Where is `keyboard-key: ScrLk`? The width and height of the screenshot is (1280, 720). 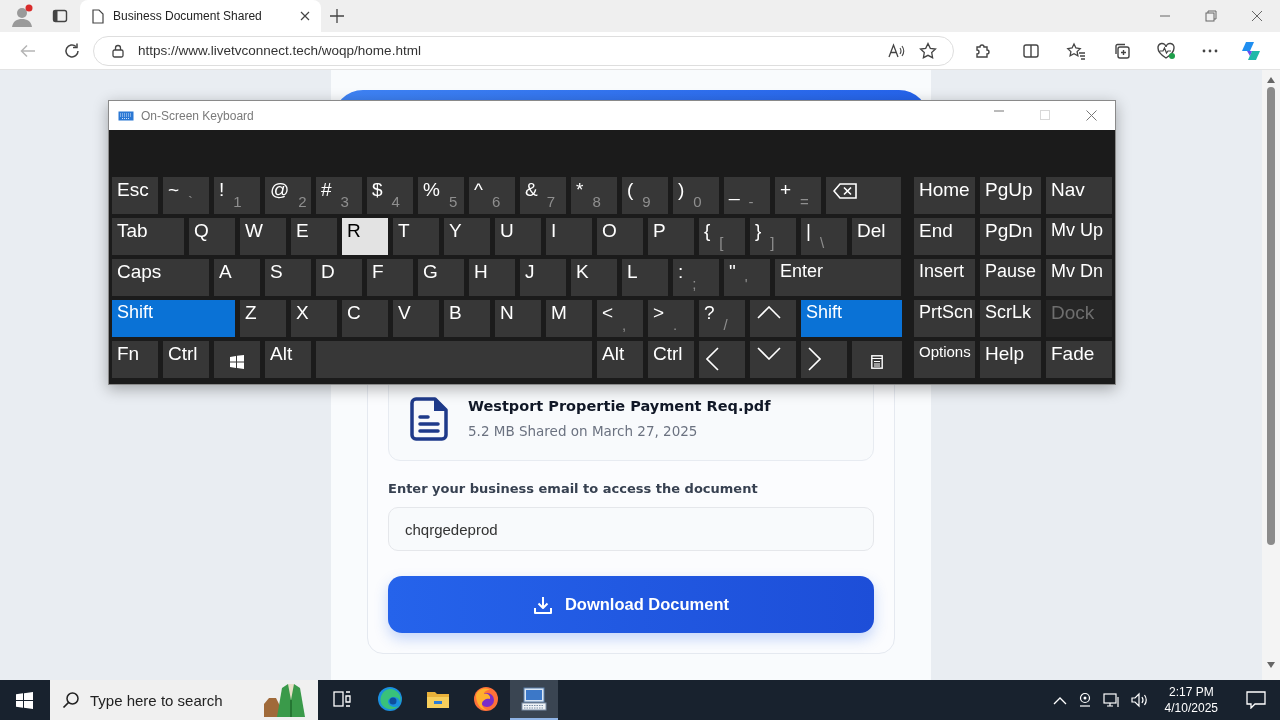 keyboard-key: ScrLk is located at coordinates (1010, 318).